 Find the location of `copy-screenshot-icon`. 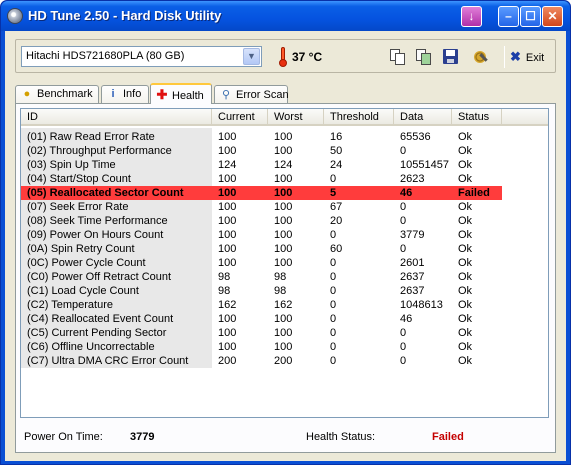

copy-screenshot-icon is located at coordinates (424, 57).